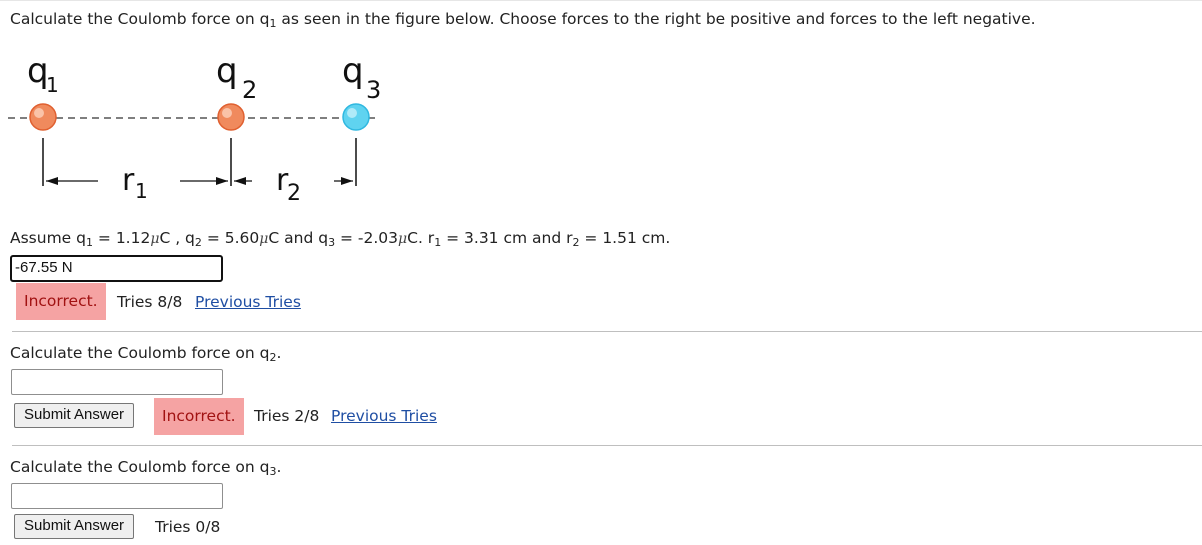 This screenshot has width=1202, height=545. Describe the element at coordinates (146, 354) in the screenshot. I see `q2-prompt: Calculate the Coulomb force on q2.` at that location.